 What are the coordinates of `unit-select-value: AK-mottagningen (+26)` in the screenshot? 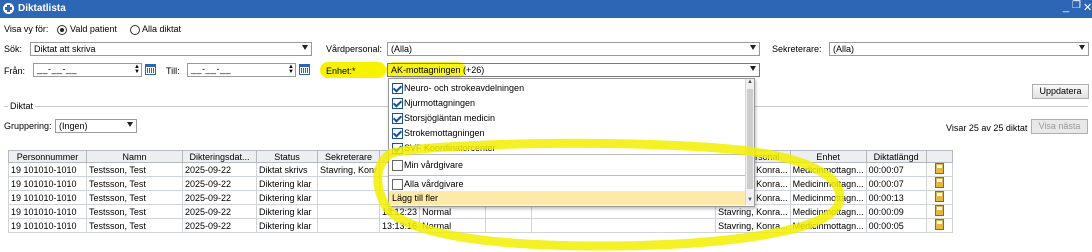 It's located at (438, 70).